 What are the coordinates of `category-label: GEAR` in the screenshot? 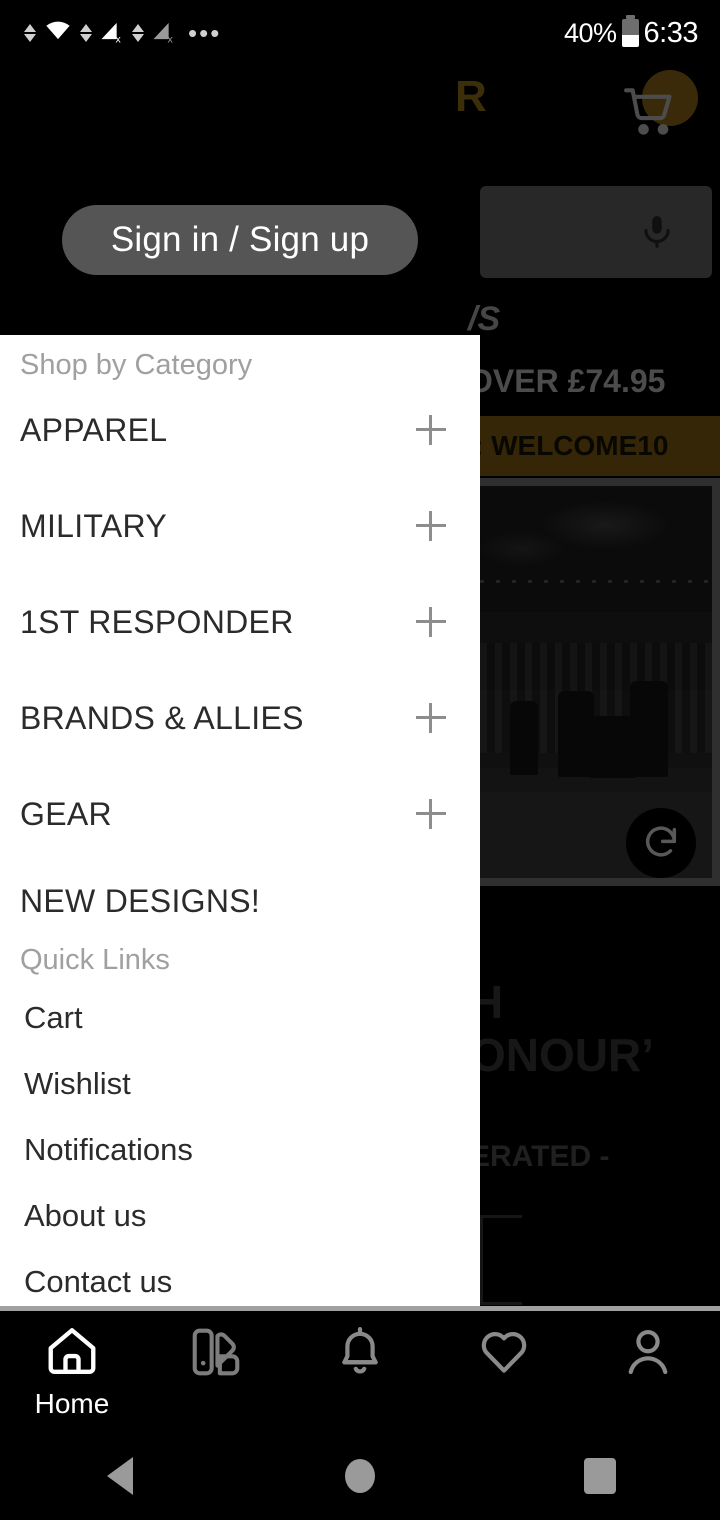 It's located at (66, 813).